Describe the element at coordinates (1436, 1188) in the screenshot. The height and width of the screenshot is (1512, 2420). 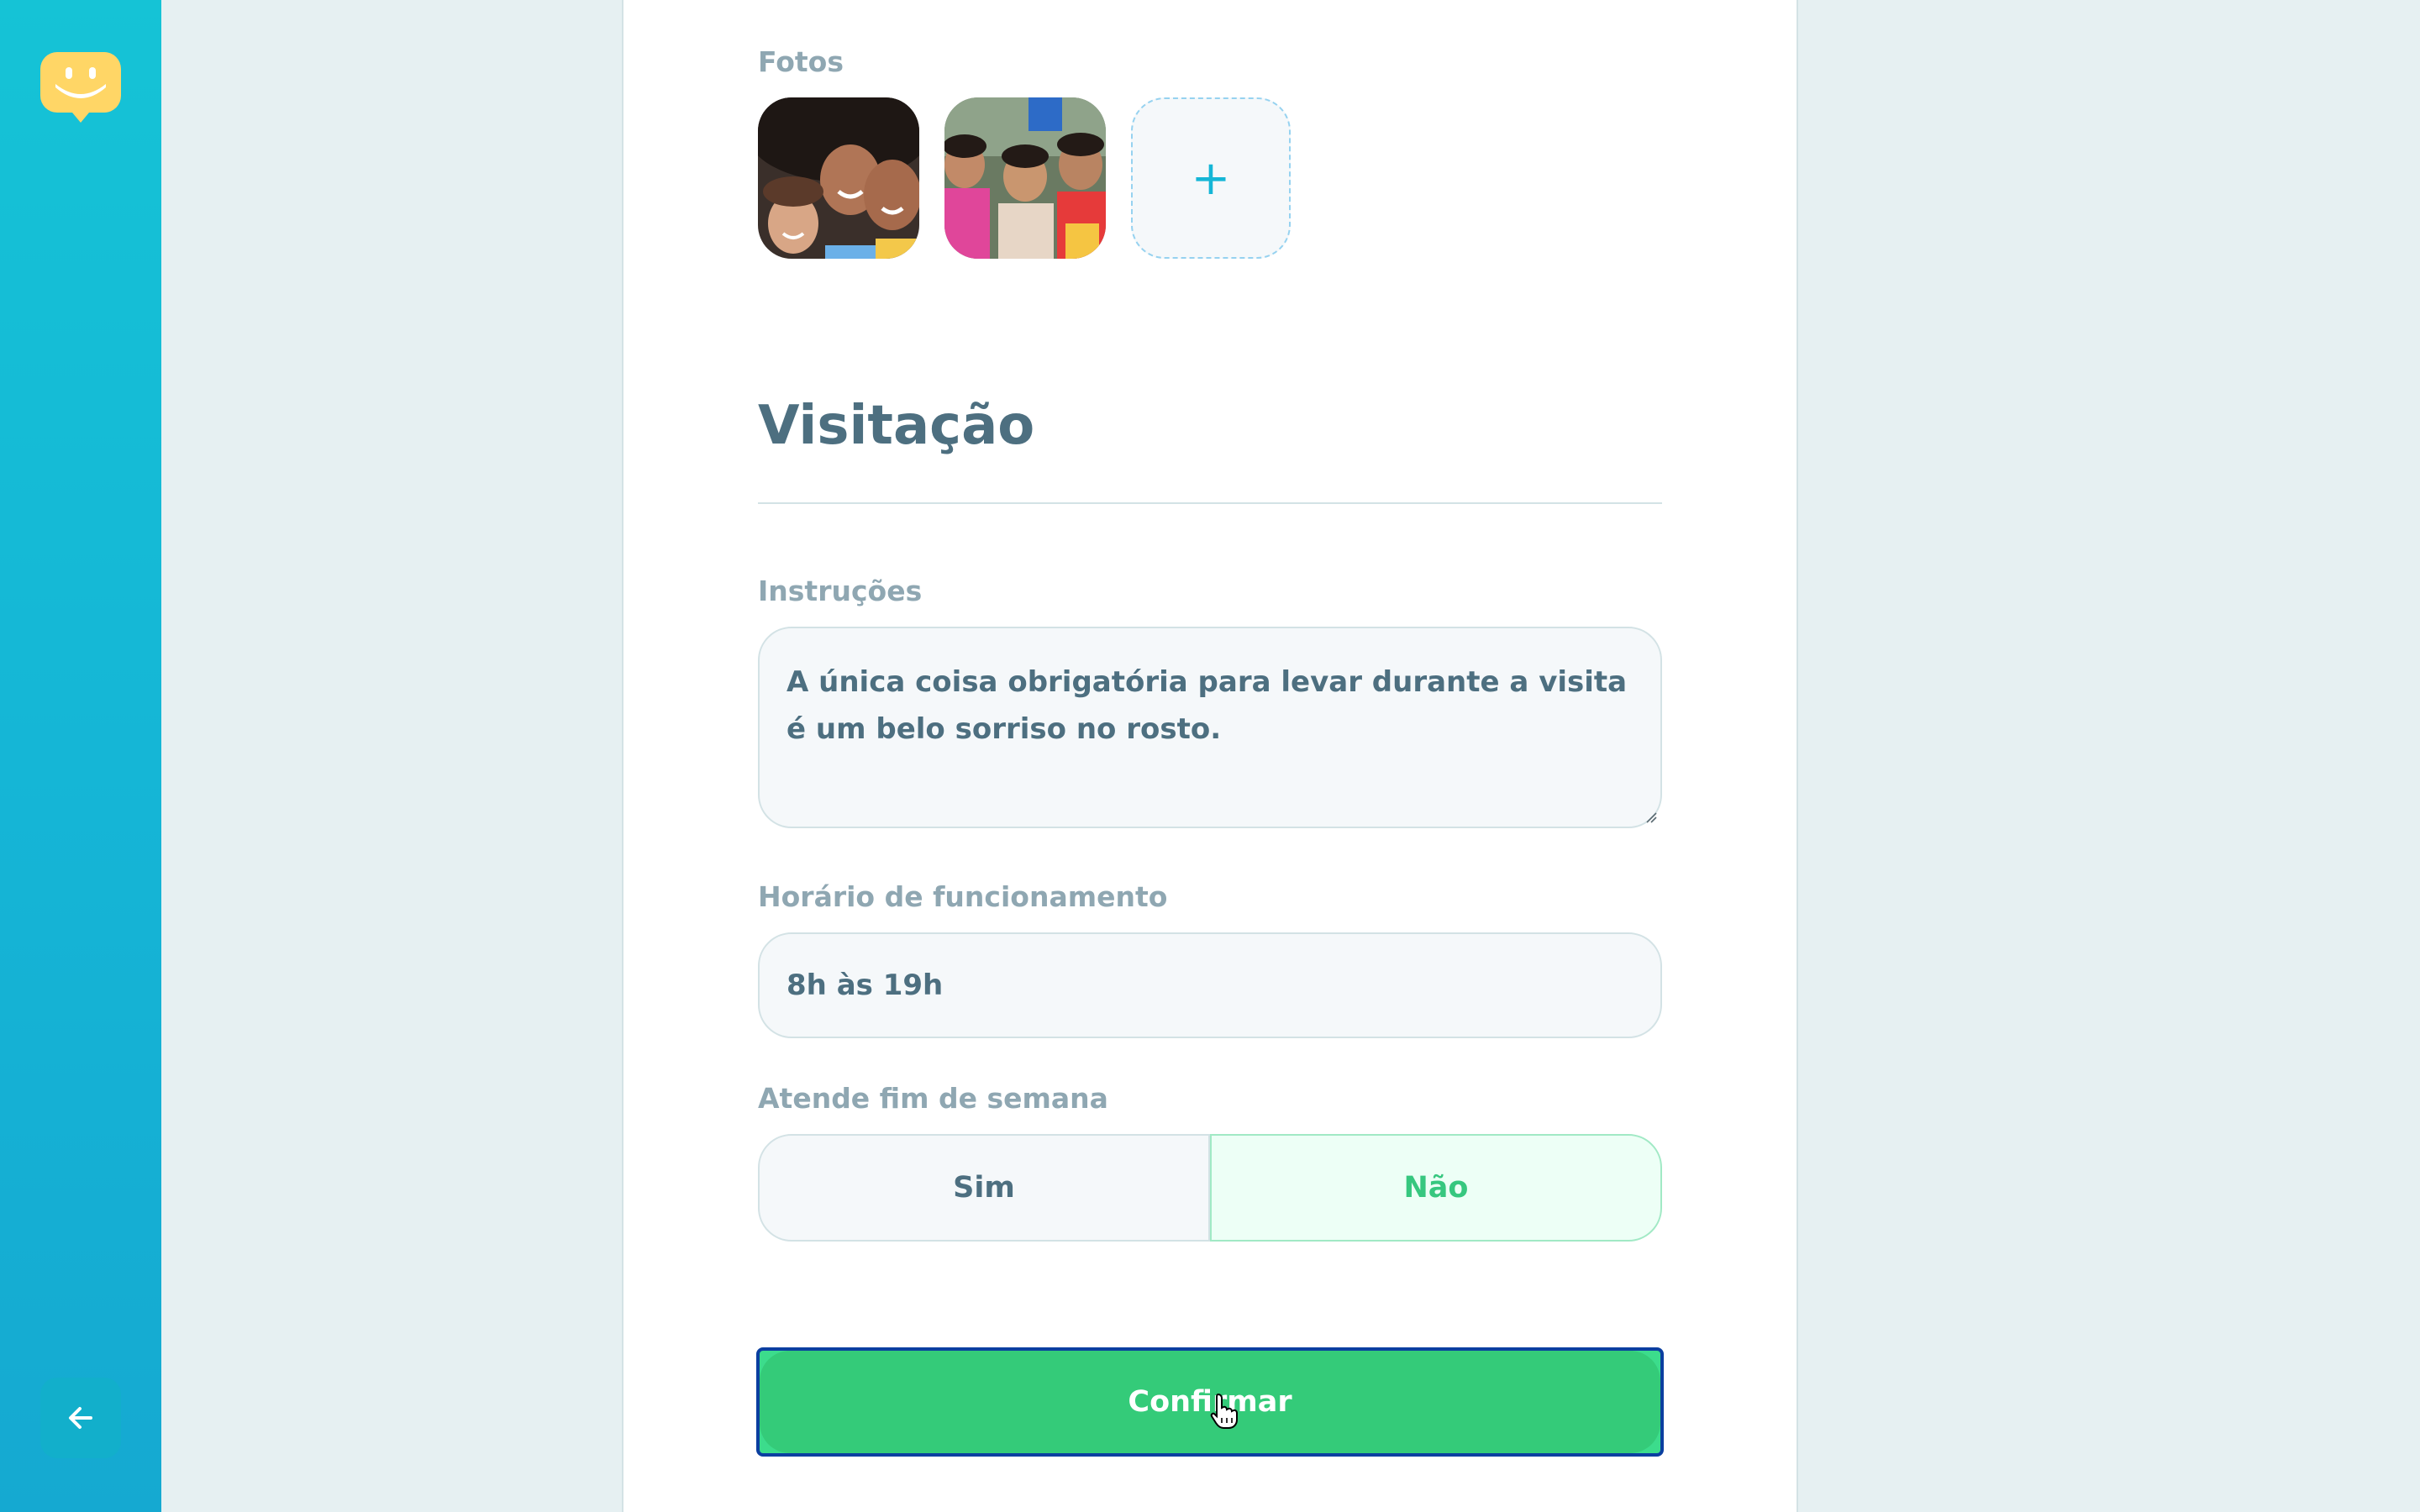
I see `weekends-no-button: Não` at that location.